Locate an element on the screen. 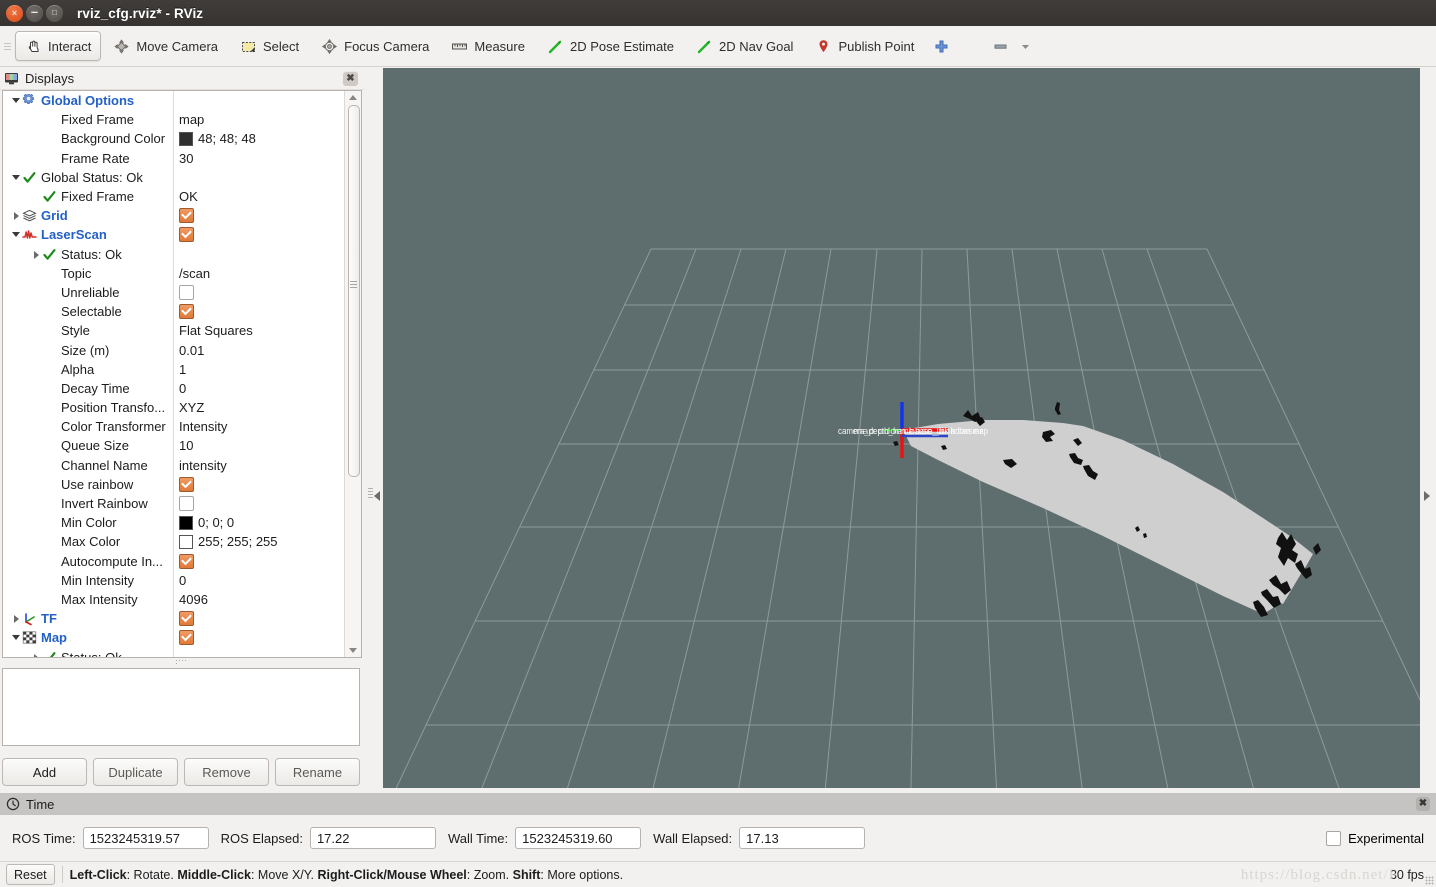 Image resolution: width=1436 pixels, height=887 pixels. tree-row: LaserScan is located at coordinates (173, 234).